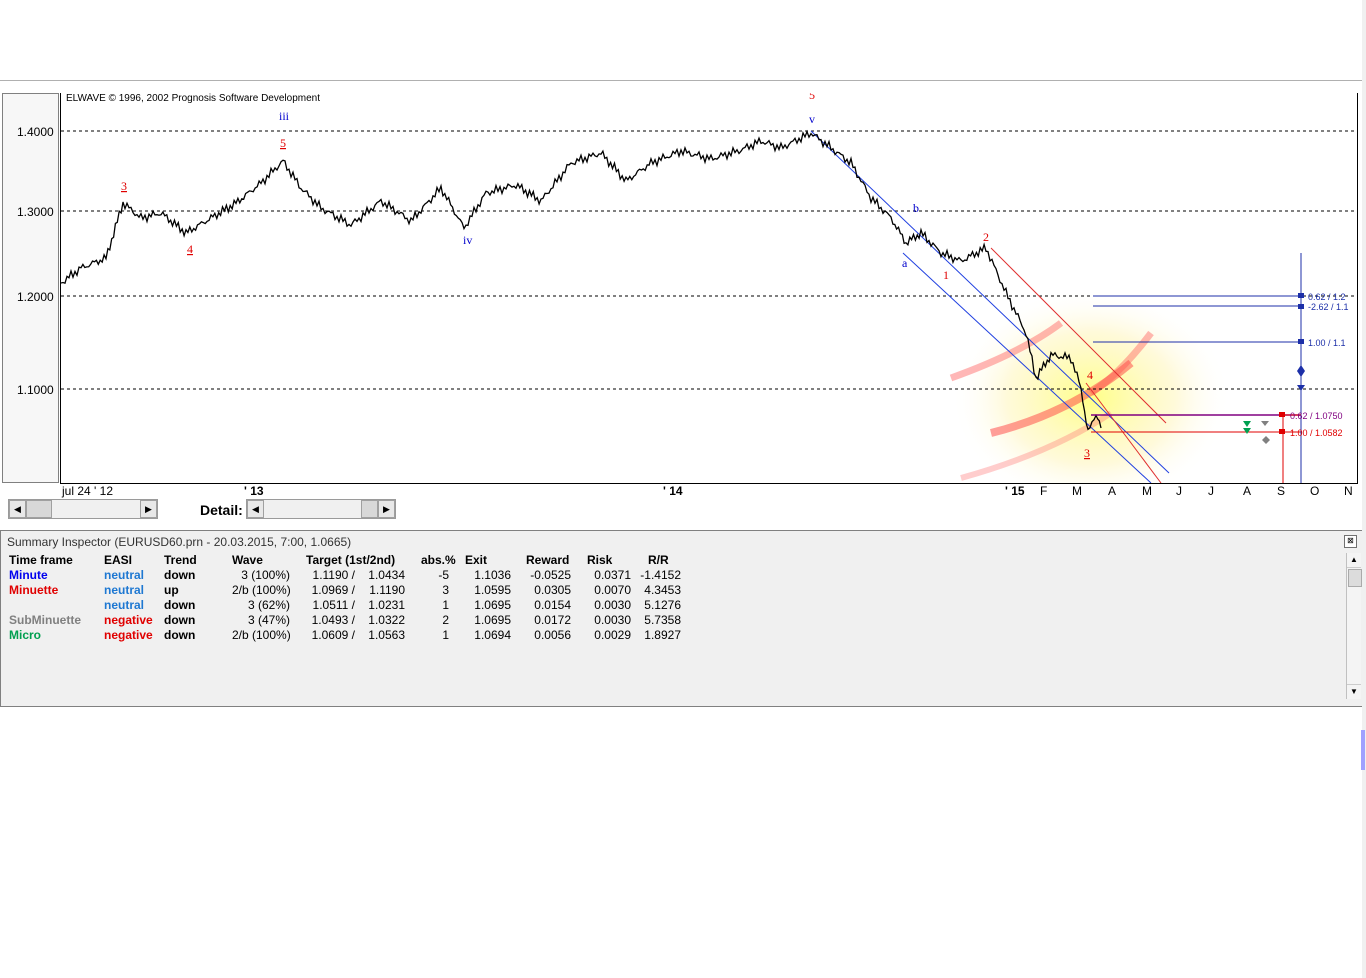 Image resolution: width=1366 pixels, height=978 pixels. Describe the element at coordinates (550, 575) in the screenshot. I see `cell-reward: -0.0525` at that location.